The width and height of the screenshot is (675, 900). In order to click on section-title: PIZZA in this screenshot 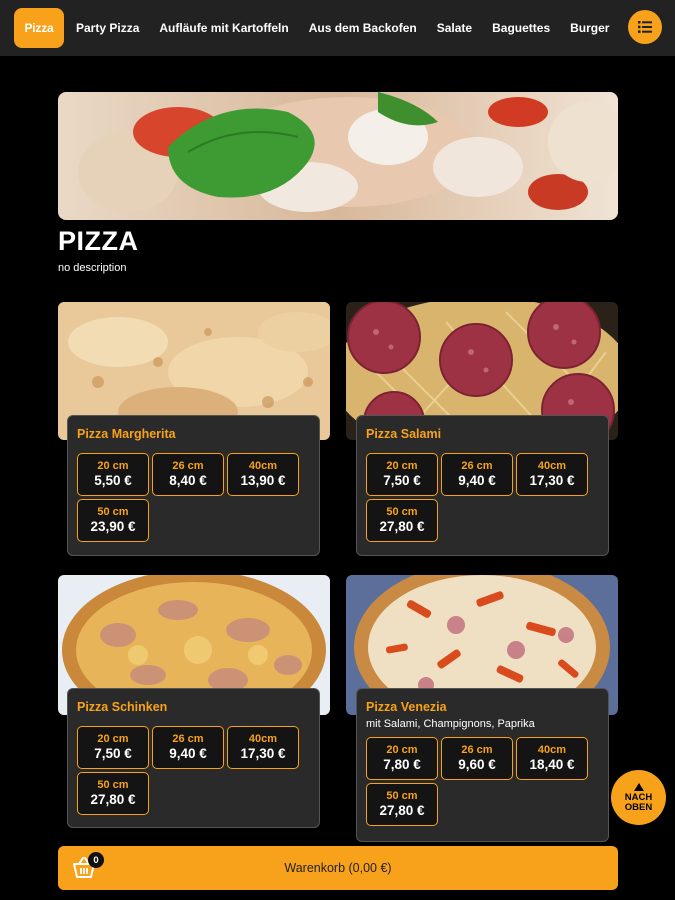, I will do `click(98, 241)`.